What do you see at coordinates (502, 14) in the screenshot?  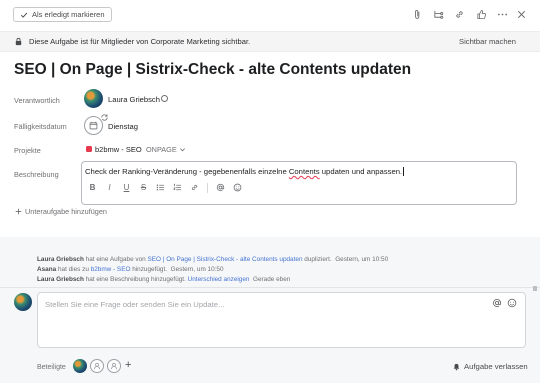 I see `more-icon` at bounding box center [502, 14].